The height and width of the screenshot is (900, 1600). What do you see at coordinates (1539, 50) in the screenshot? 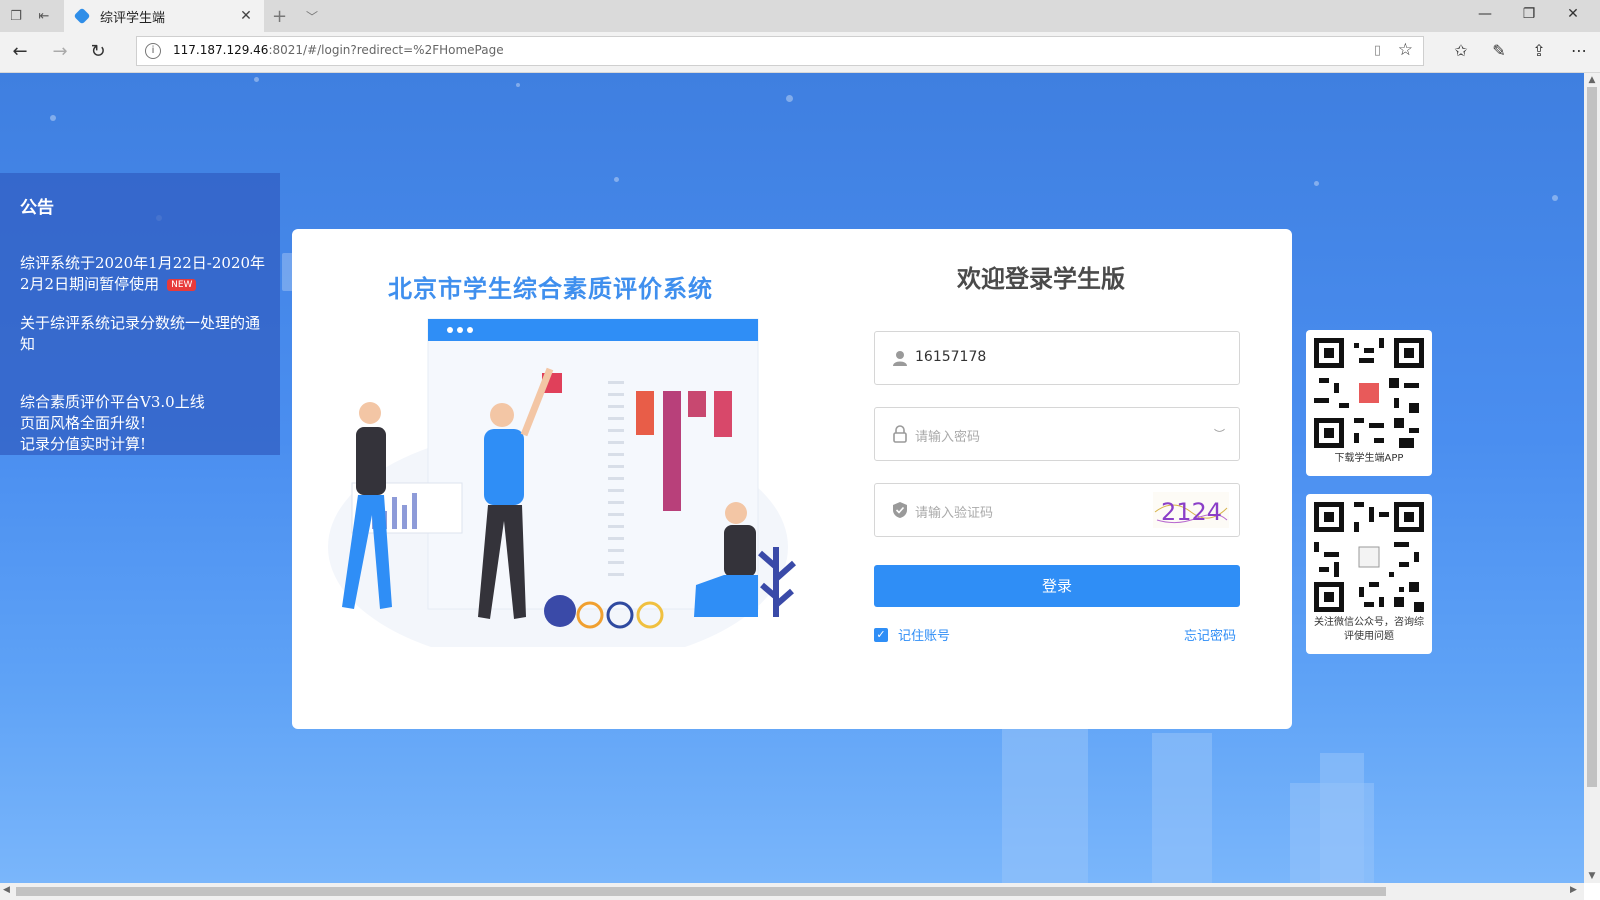
I see `share-icon: ⇪` at bounding box center [1539, 50].